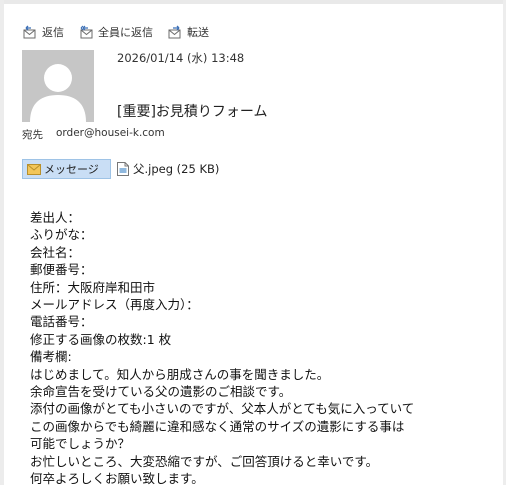 This screenshot has height=485, width=506. I want to click on body-line: 余命宣告を受けている父の遺影のご相談です。, so click(161, 392).